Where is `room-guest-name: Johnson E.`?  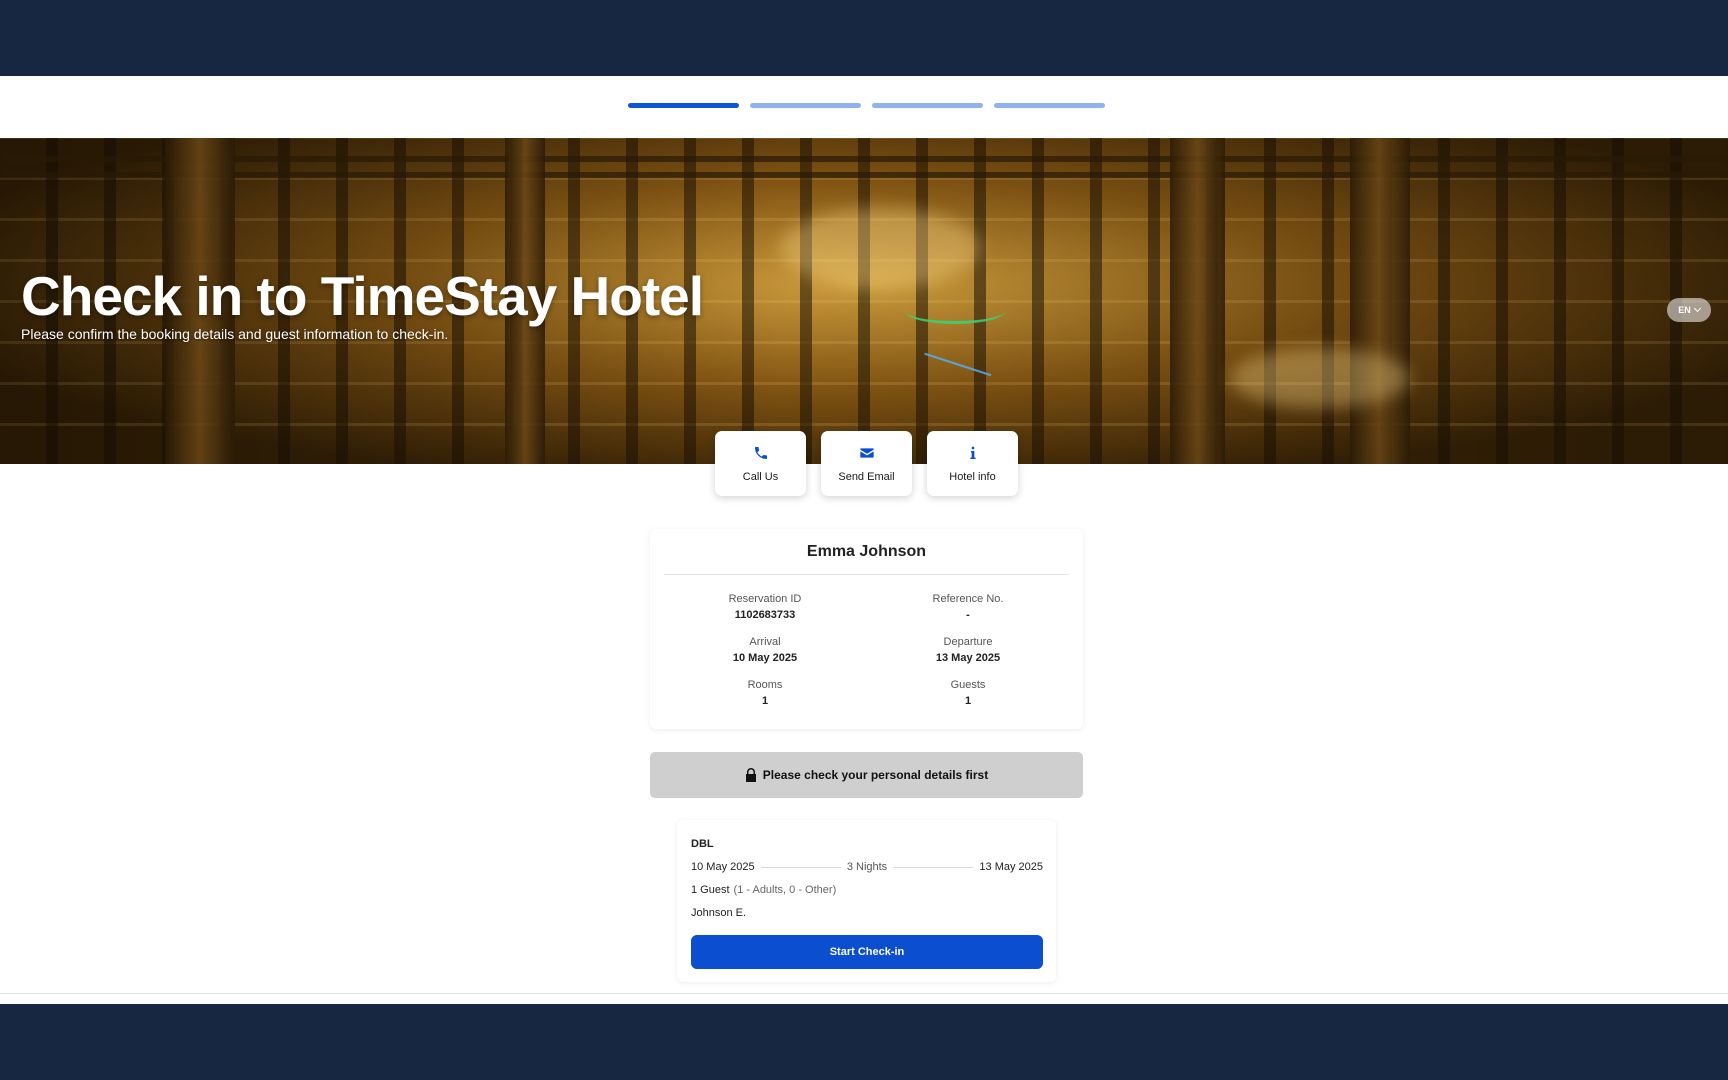 room-guest-name: Johnson E. is located at coordinates (719, 913).